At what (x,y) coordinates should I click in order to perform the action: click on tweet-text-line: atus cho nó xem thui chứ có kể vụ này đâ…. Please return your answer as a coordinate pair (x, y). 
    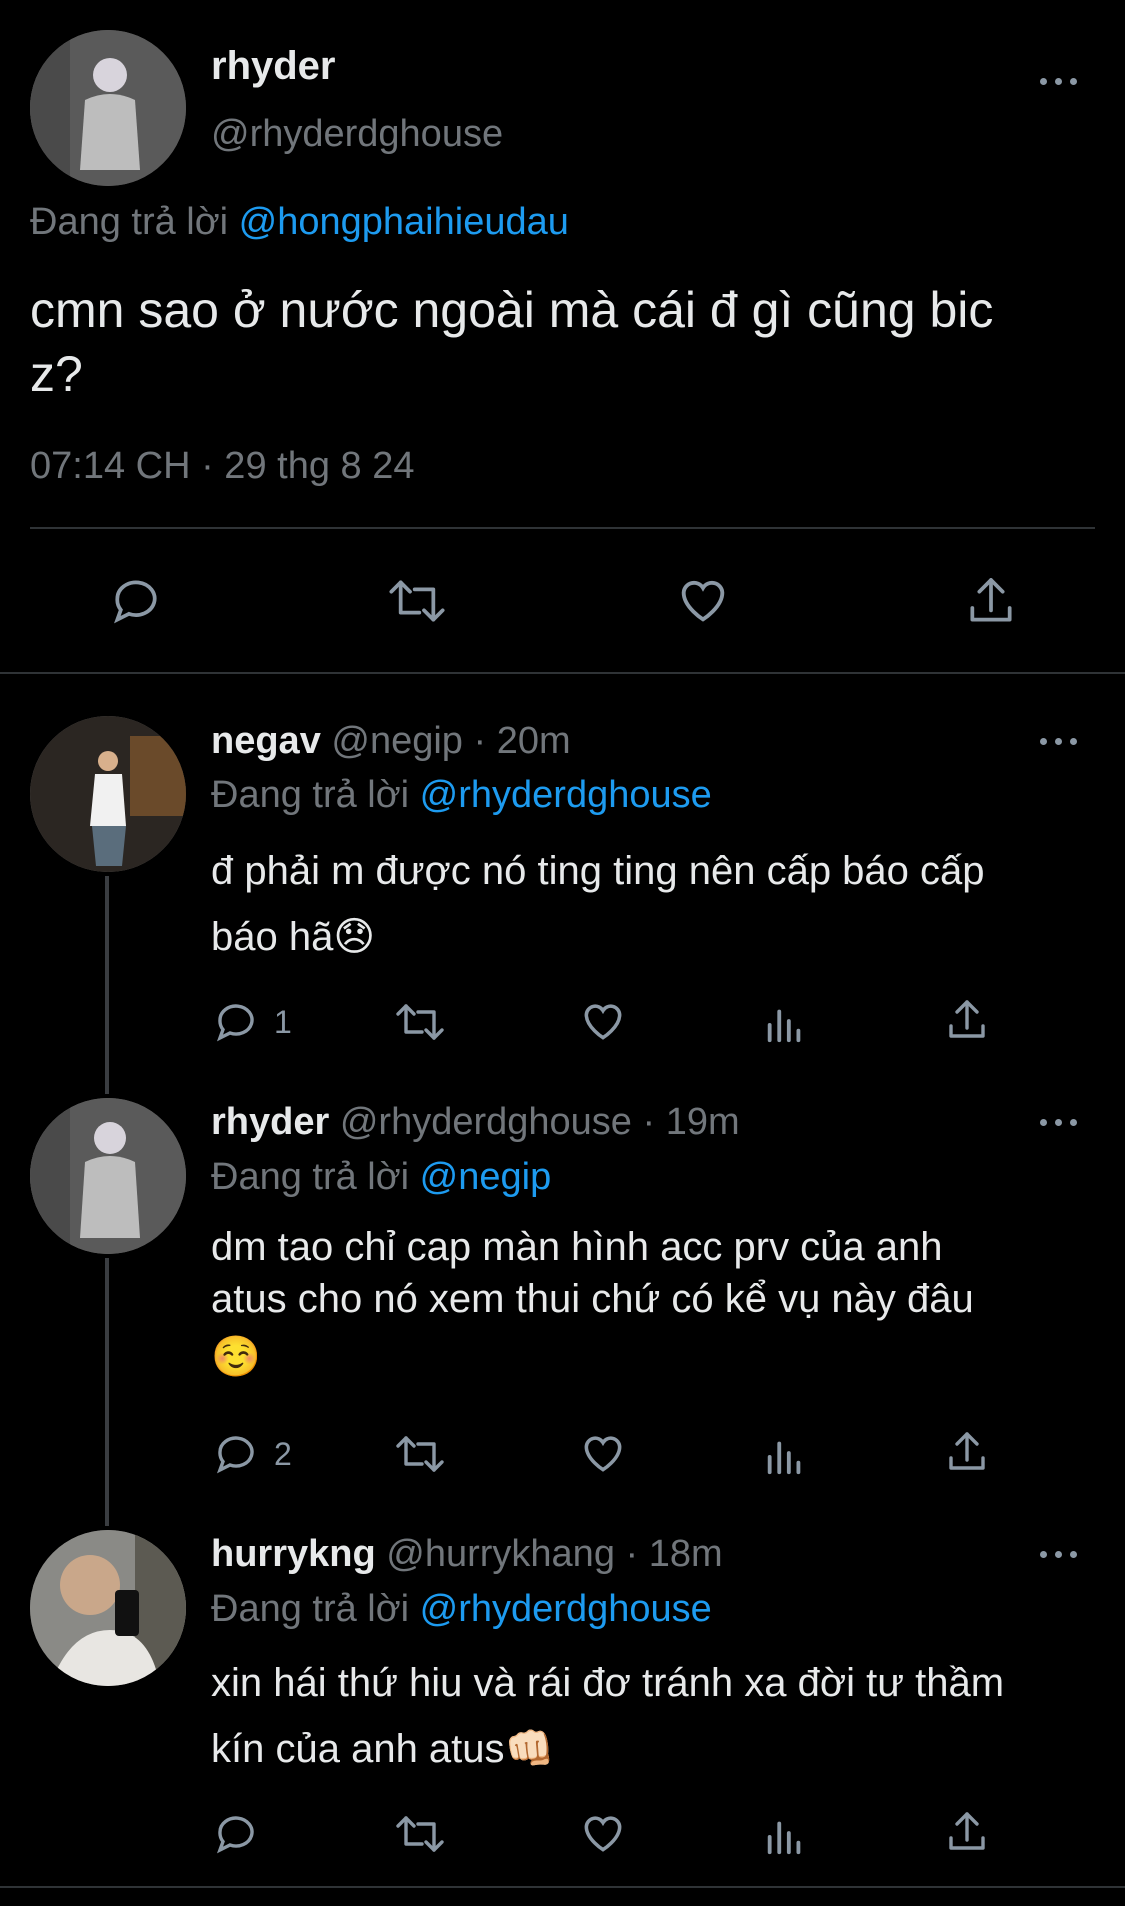
    Looking at the image, I should click on (592, 1299).